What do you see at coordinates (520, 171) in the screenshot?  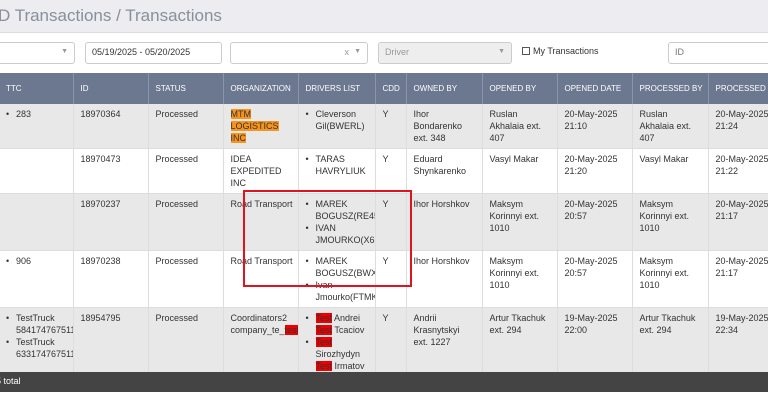 I see `opened-by-cell: Vasyl Makar` at bounding box center [520, 171].